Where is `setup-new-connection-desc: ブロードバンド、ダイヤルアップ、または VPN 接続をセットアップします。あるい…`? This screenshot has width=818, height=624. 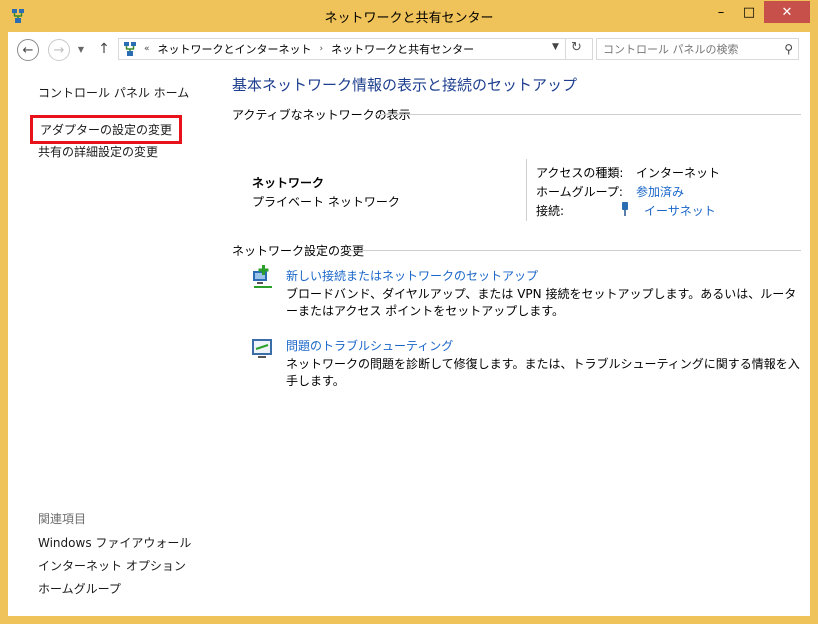 setup-new-connection-desc: ブロードバンド、ダイヤルアップ、または VPN 接続をセットアップします。あるい… is located at coordinates (541, 302).